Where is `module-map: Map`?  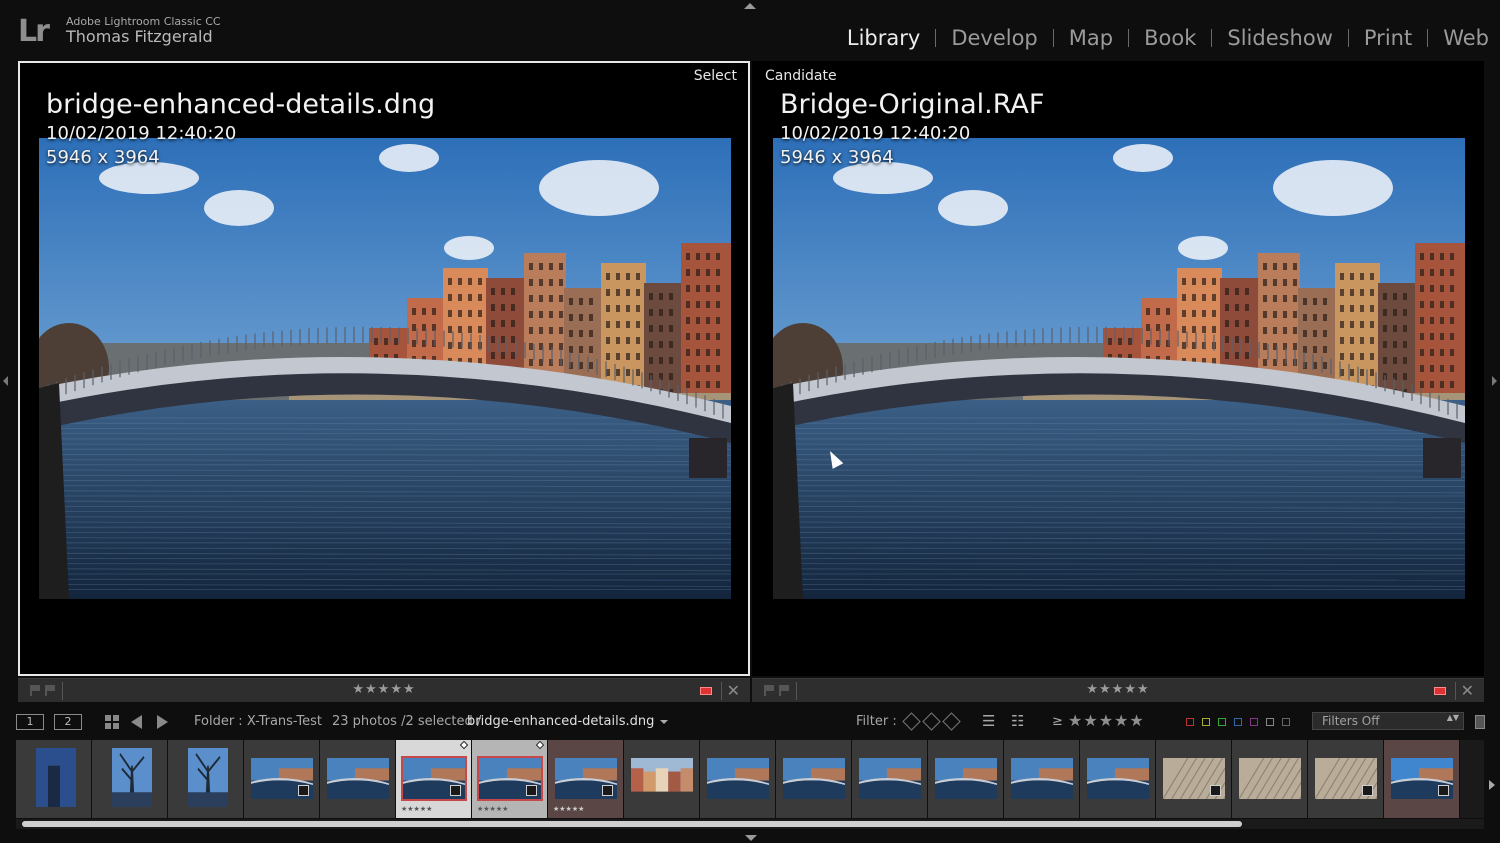 module-map: Map is located at coordinates (1091, 38).